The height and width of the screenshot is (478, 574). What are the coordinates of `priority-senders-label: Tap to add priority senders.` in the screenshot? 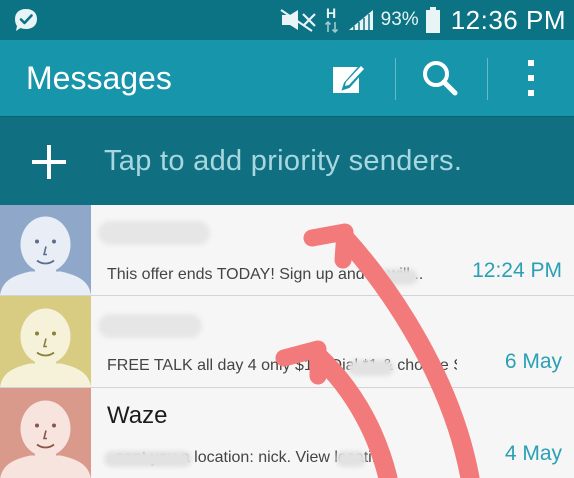 It's located at (283, 161).